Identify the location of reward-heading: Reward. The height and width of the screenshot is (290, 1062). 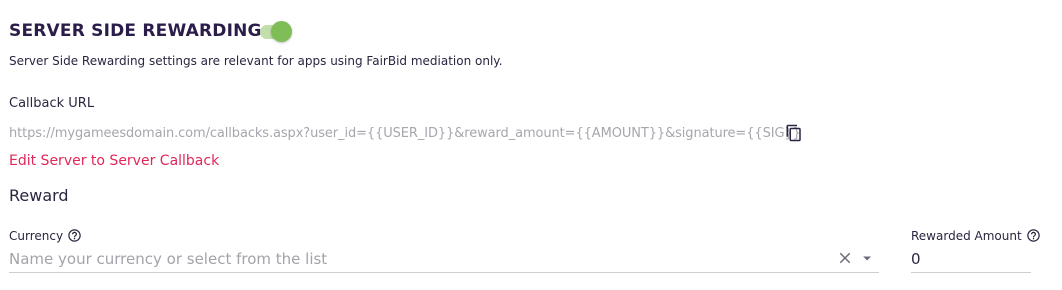
(39, 195).